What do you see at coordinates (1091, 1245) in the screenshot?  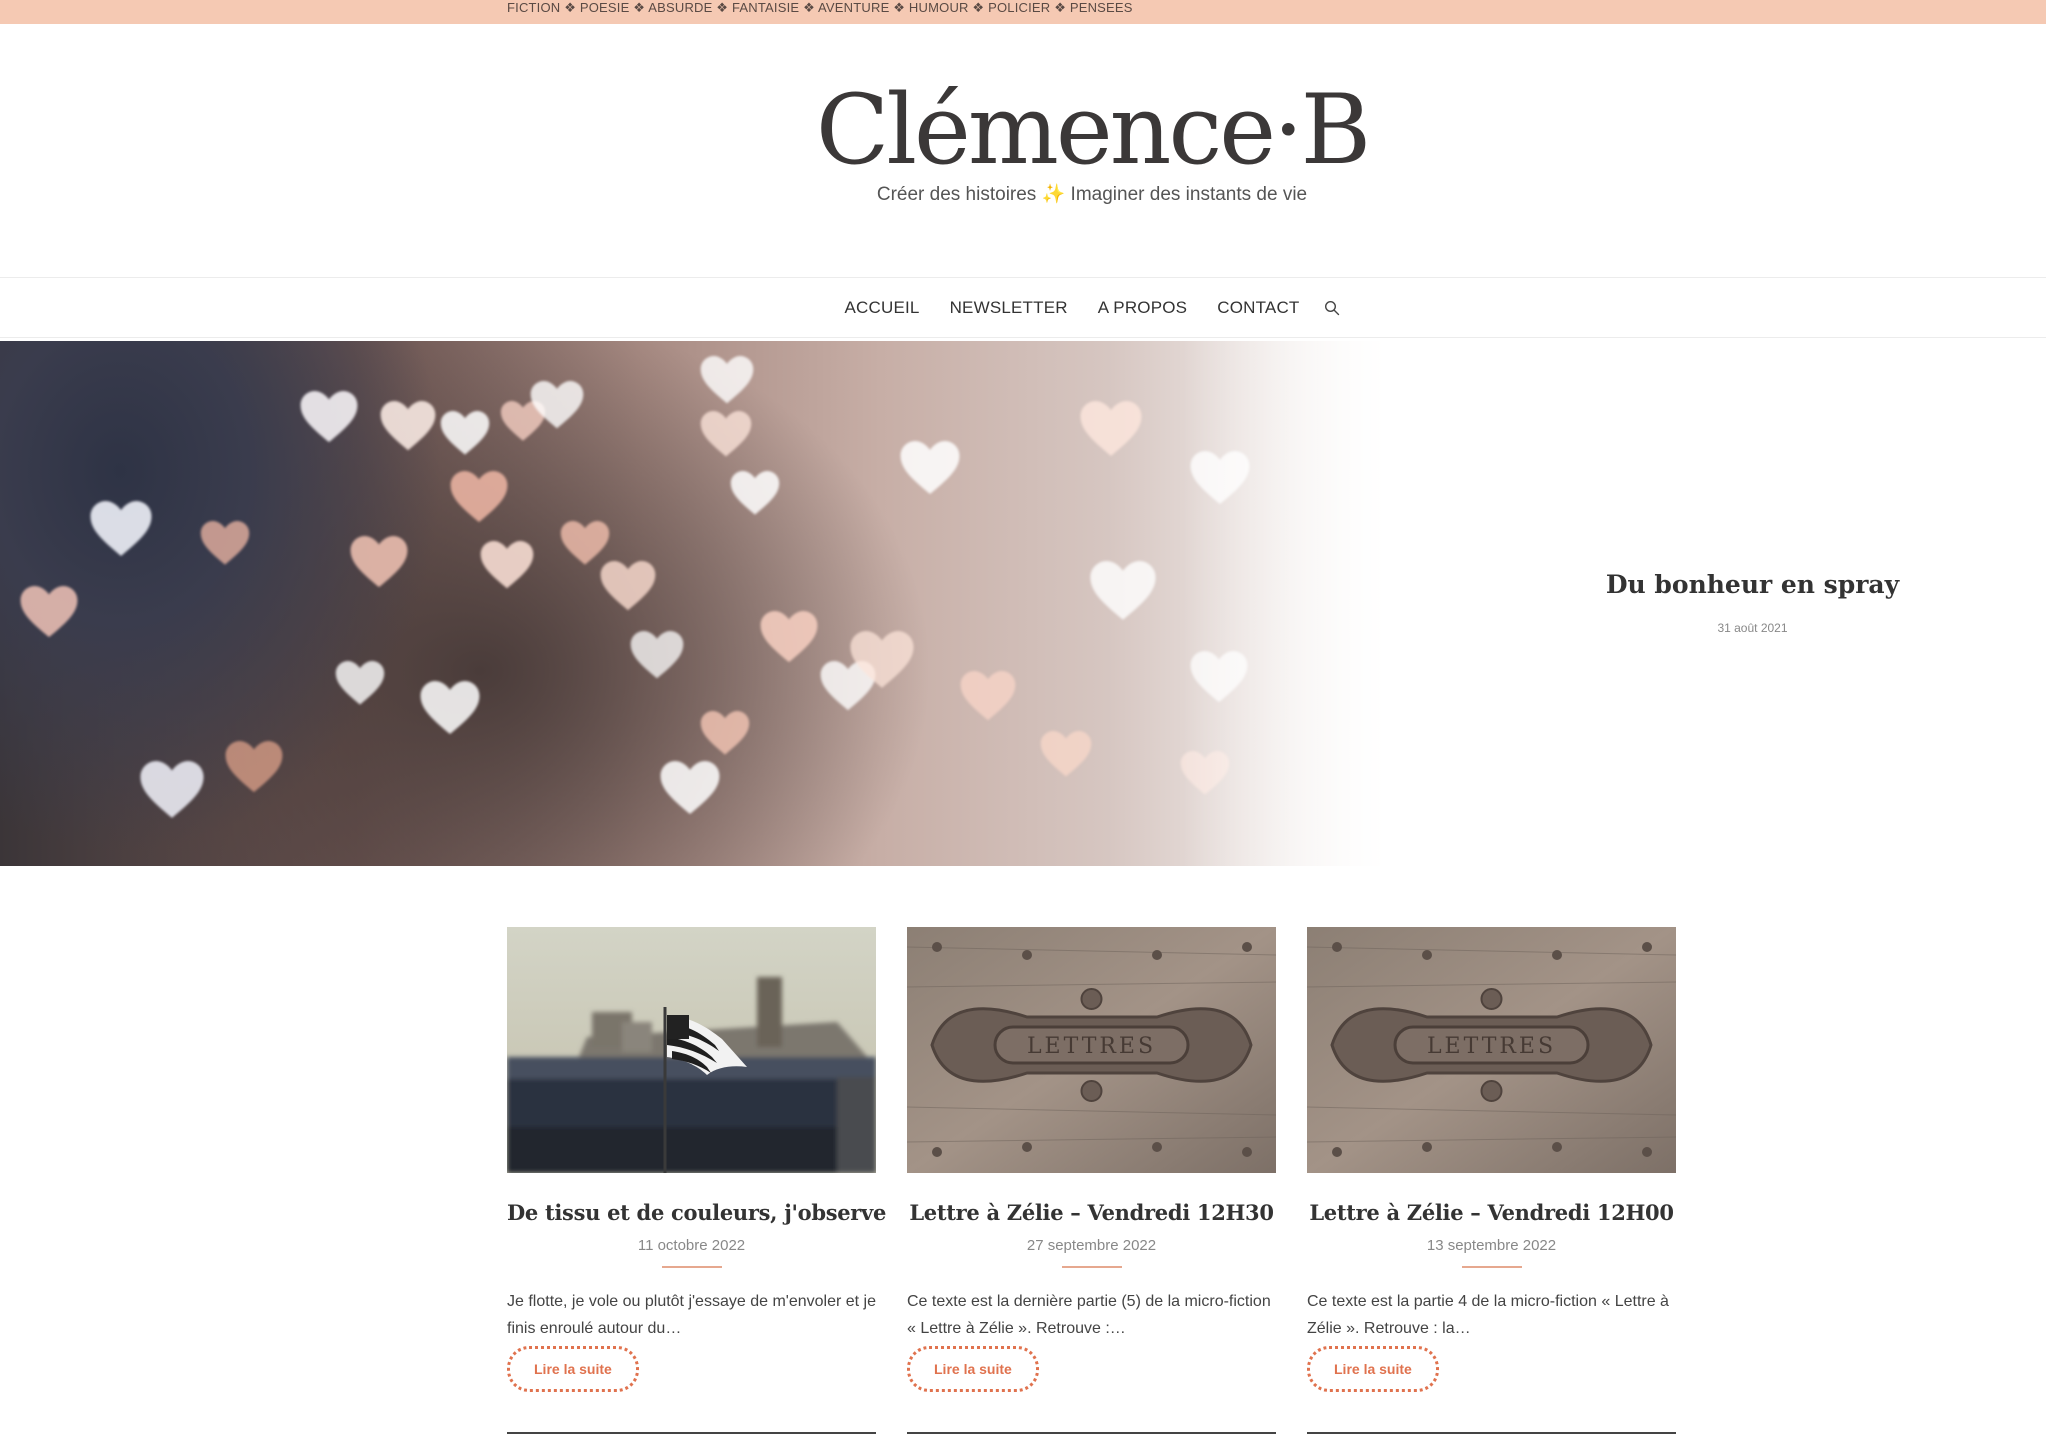 I see `post-date: 27 septembre 2022` at bounding box center [1091, 1245].